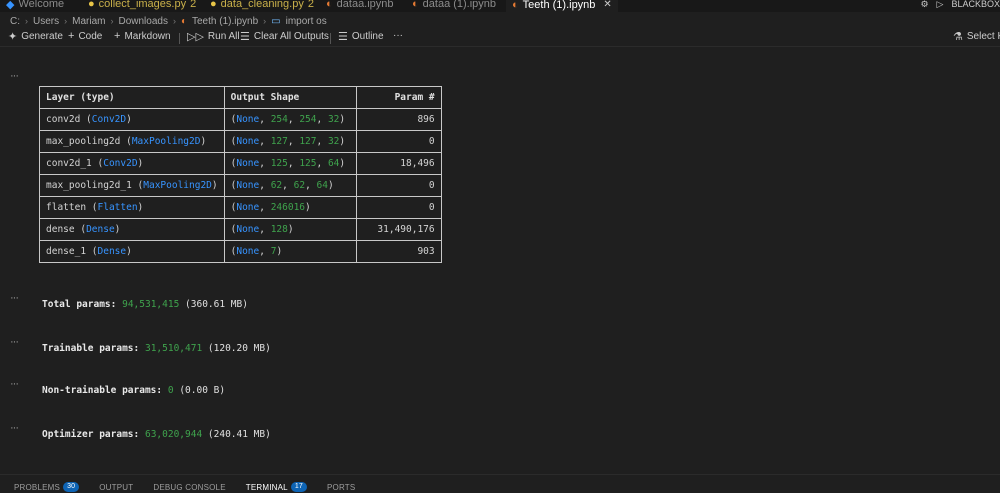 The height and width of the screenshot is (493, 1000). Describe the element at coordinates (41, 5) in the screenshot. I see `tab-label: Welcome` at that location.